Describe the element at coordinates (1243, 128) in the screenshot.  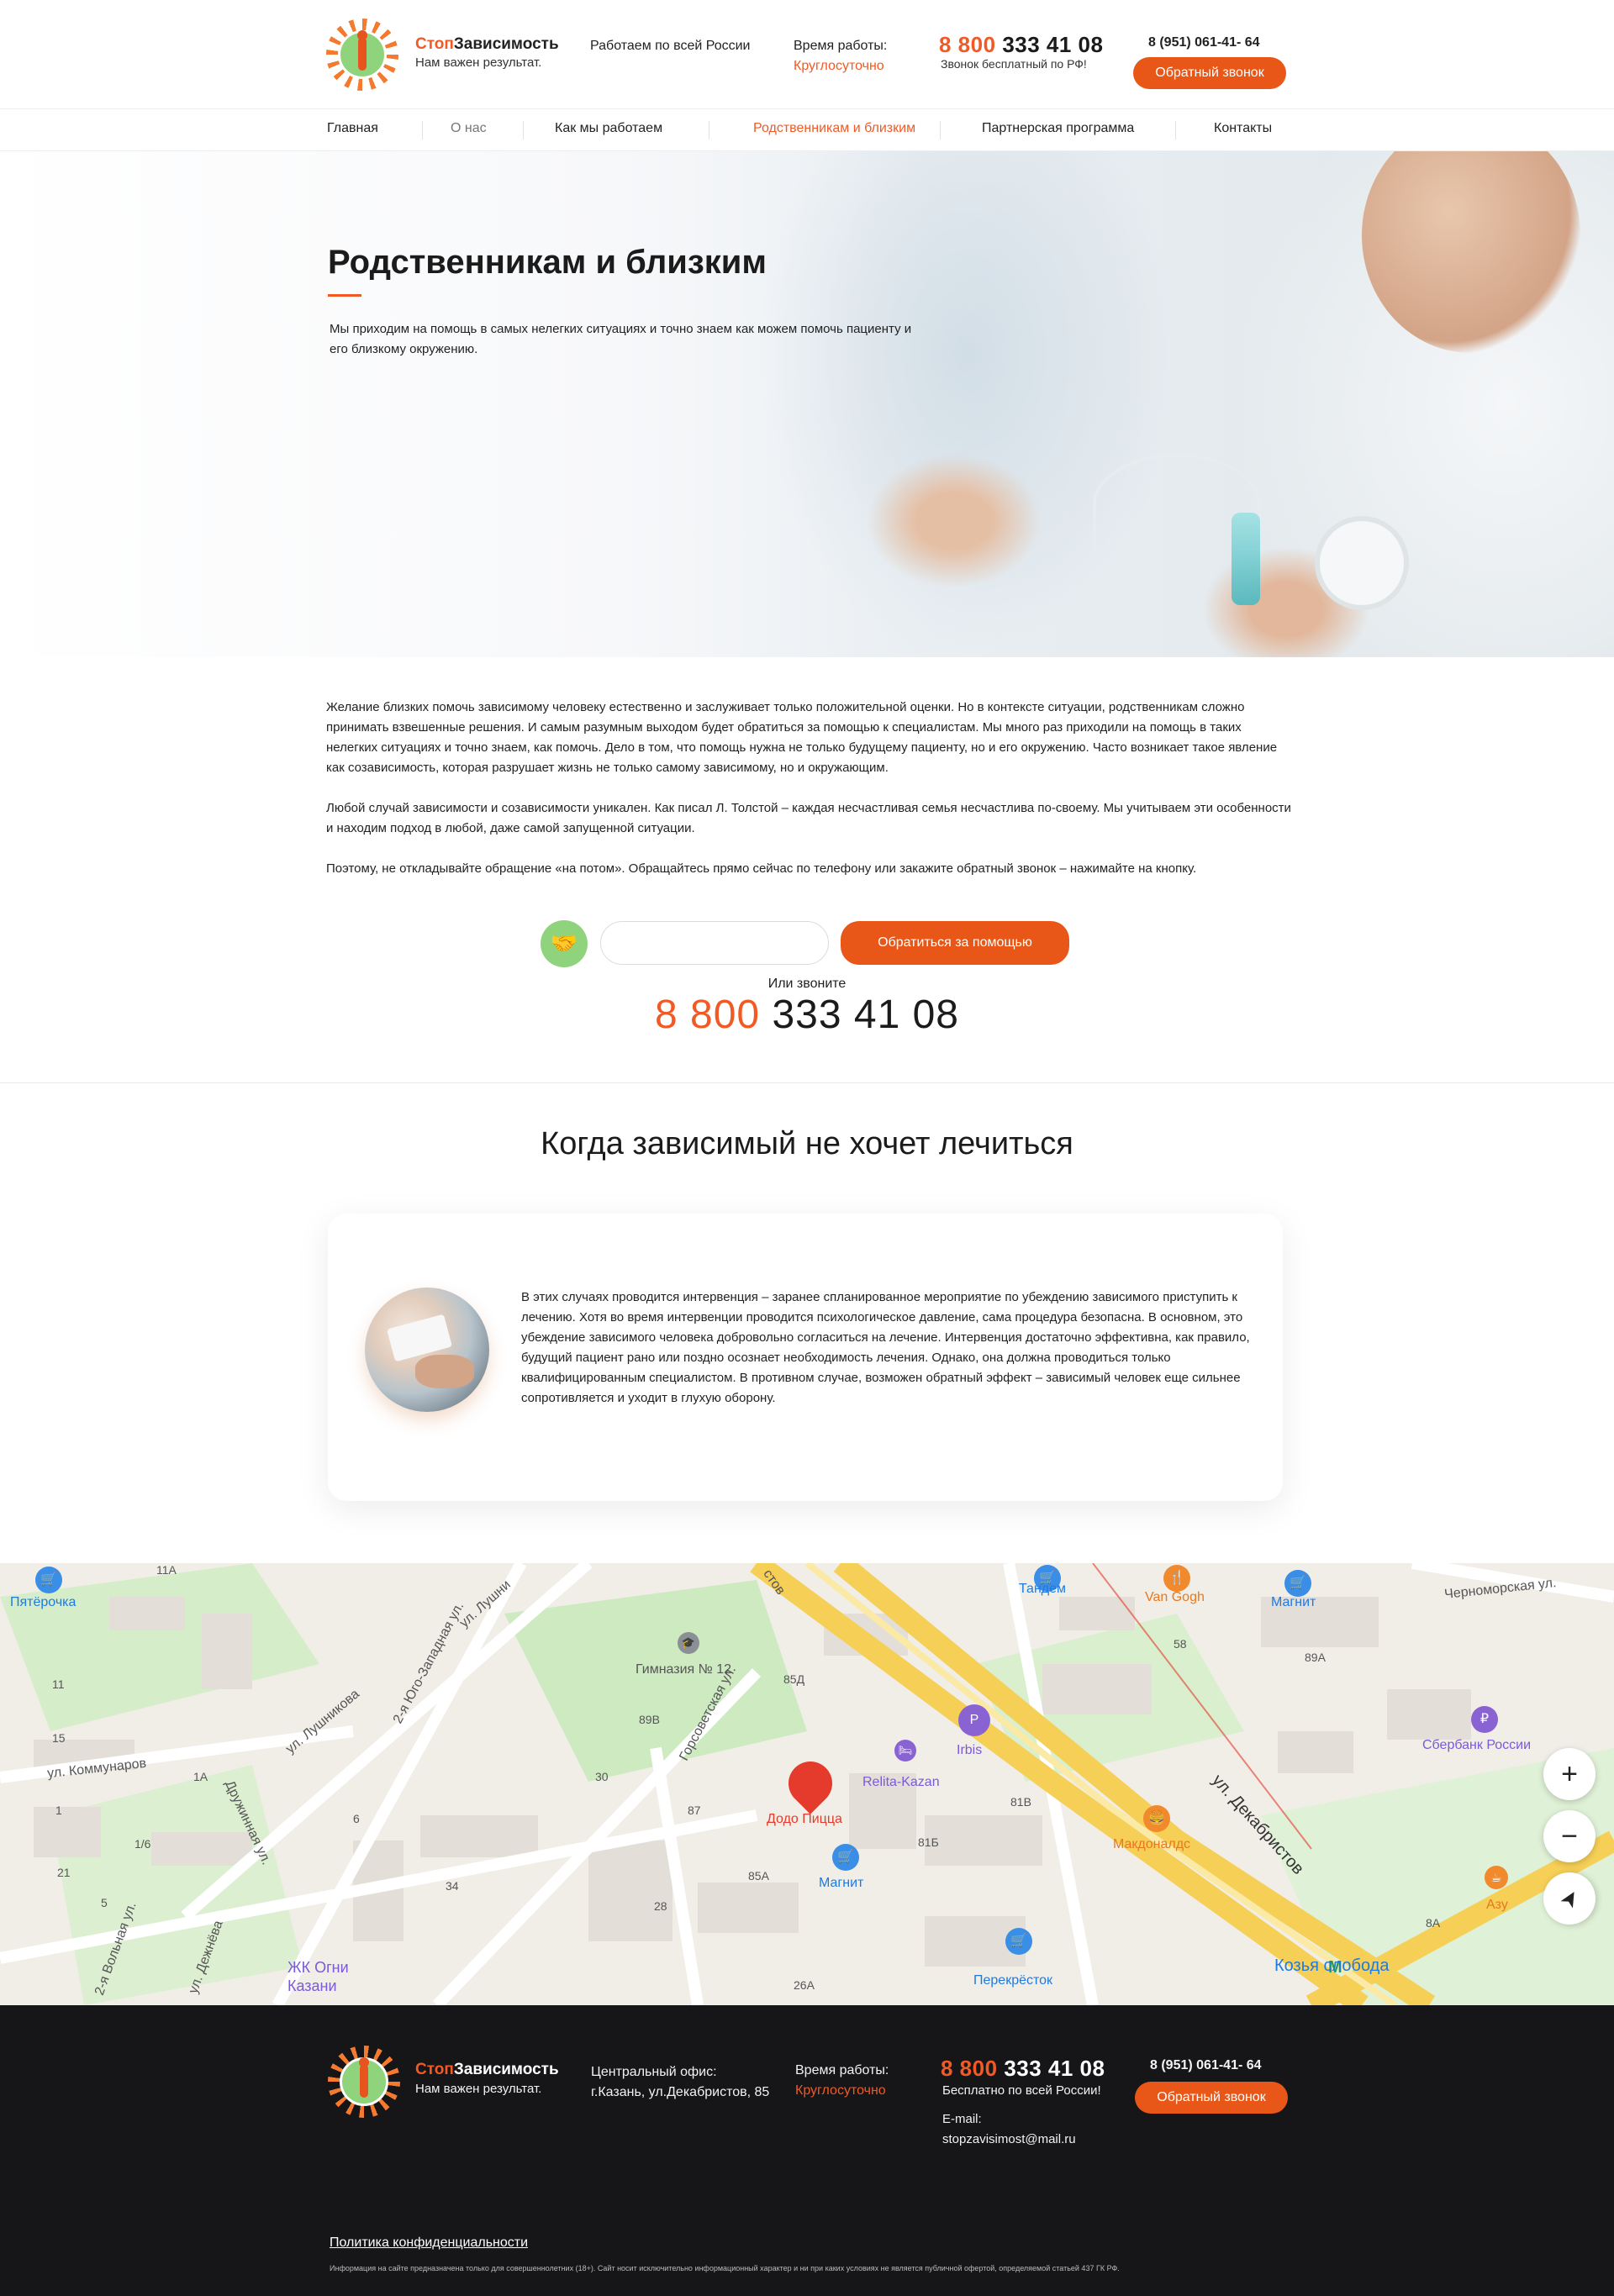
I see `nav-item-contacts: Контакты` at that location.